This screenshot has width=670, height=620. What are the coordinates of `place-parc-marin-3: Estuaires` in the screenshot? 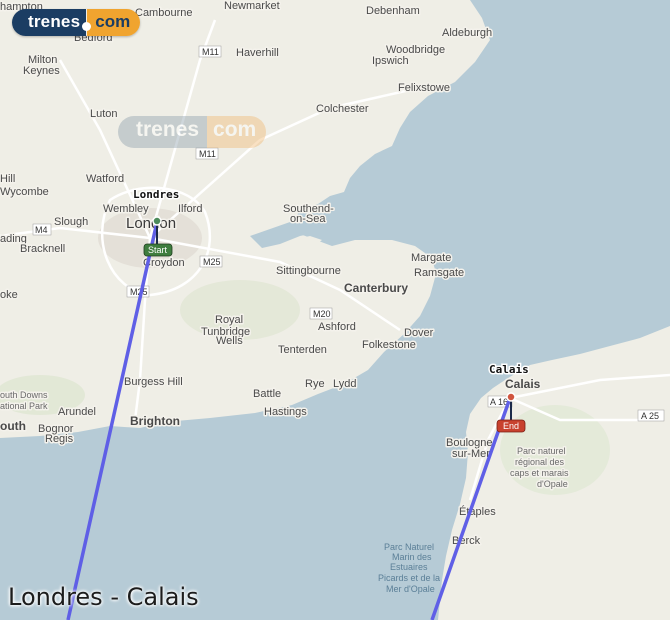 It's located at (409, 567).